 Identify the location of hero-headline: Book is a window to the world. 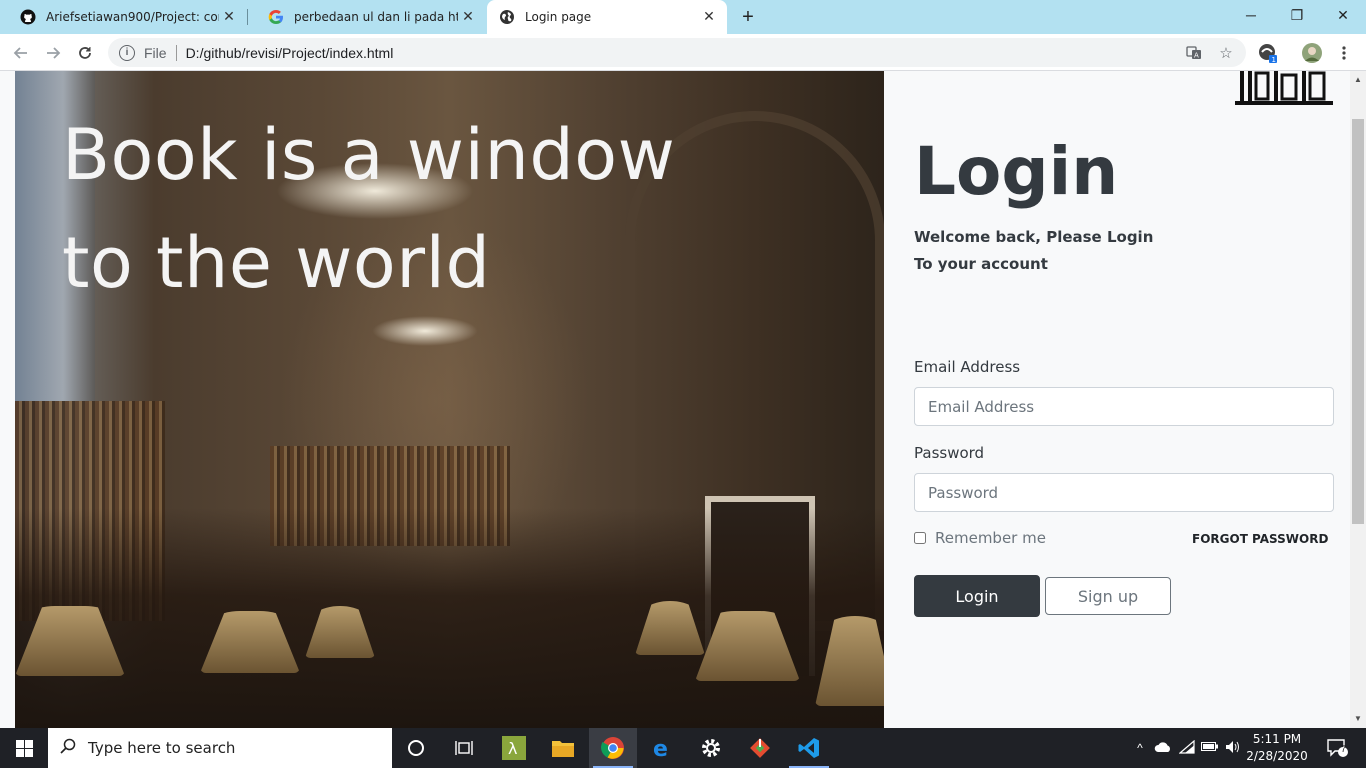
(412, 209).